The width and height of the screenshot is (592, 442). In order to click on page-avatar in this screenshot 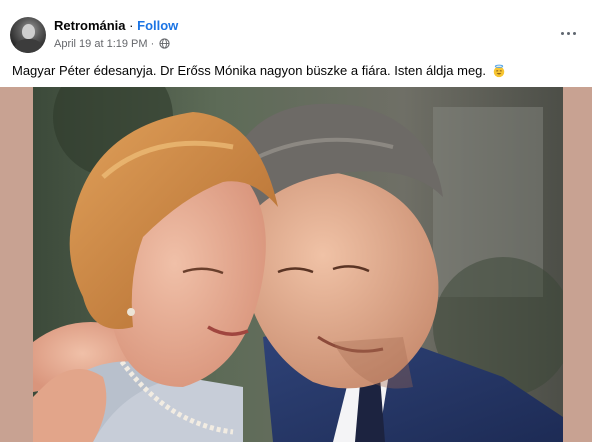, I will do `click(28, 35)`.